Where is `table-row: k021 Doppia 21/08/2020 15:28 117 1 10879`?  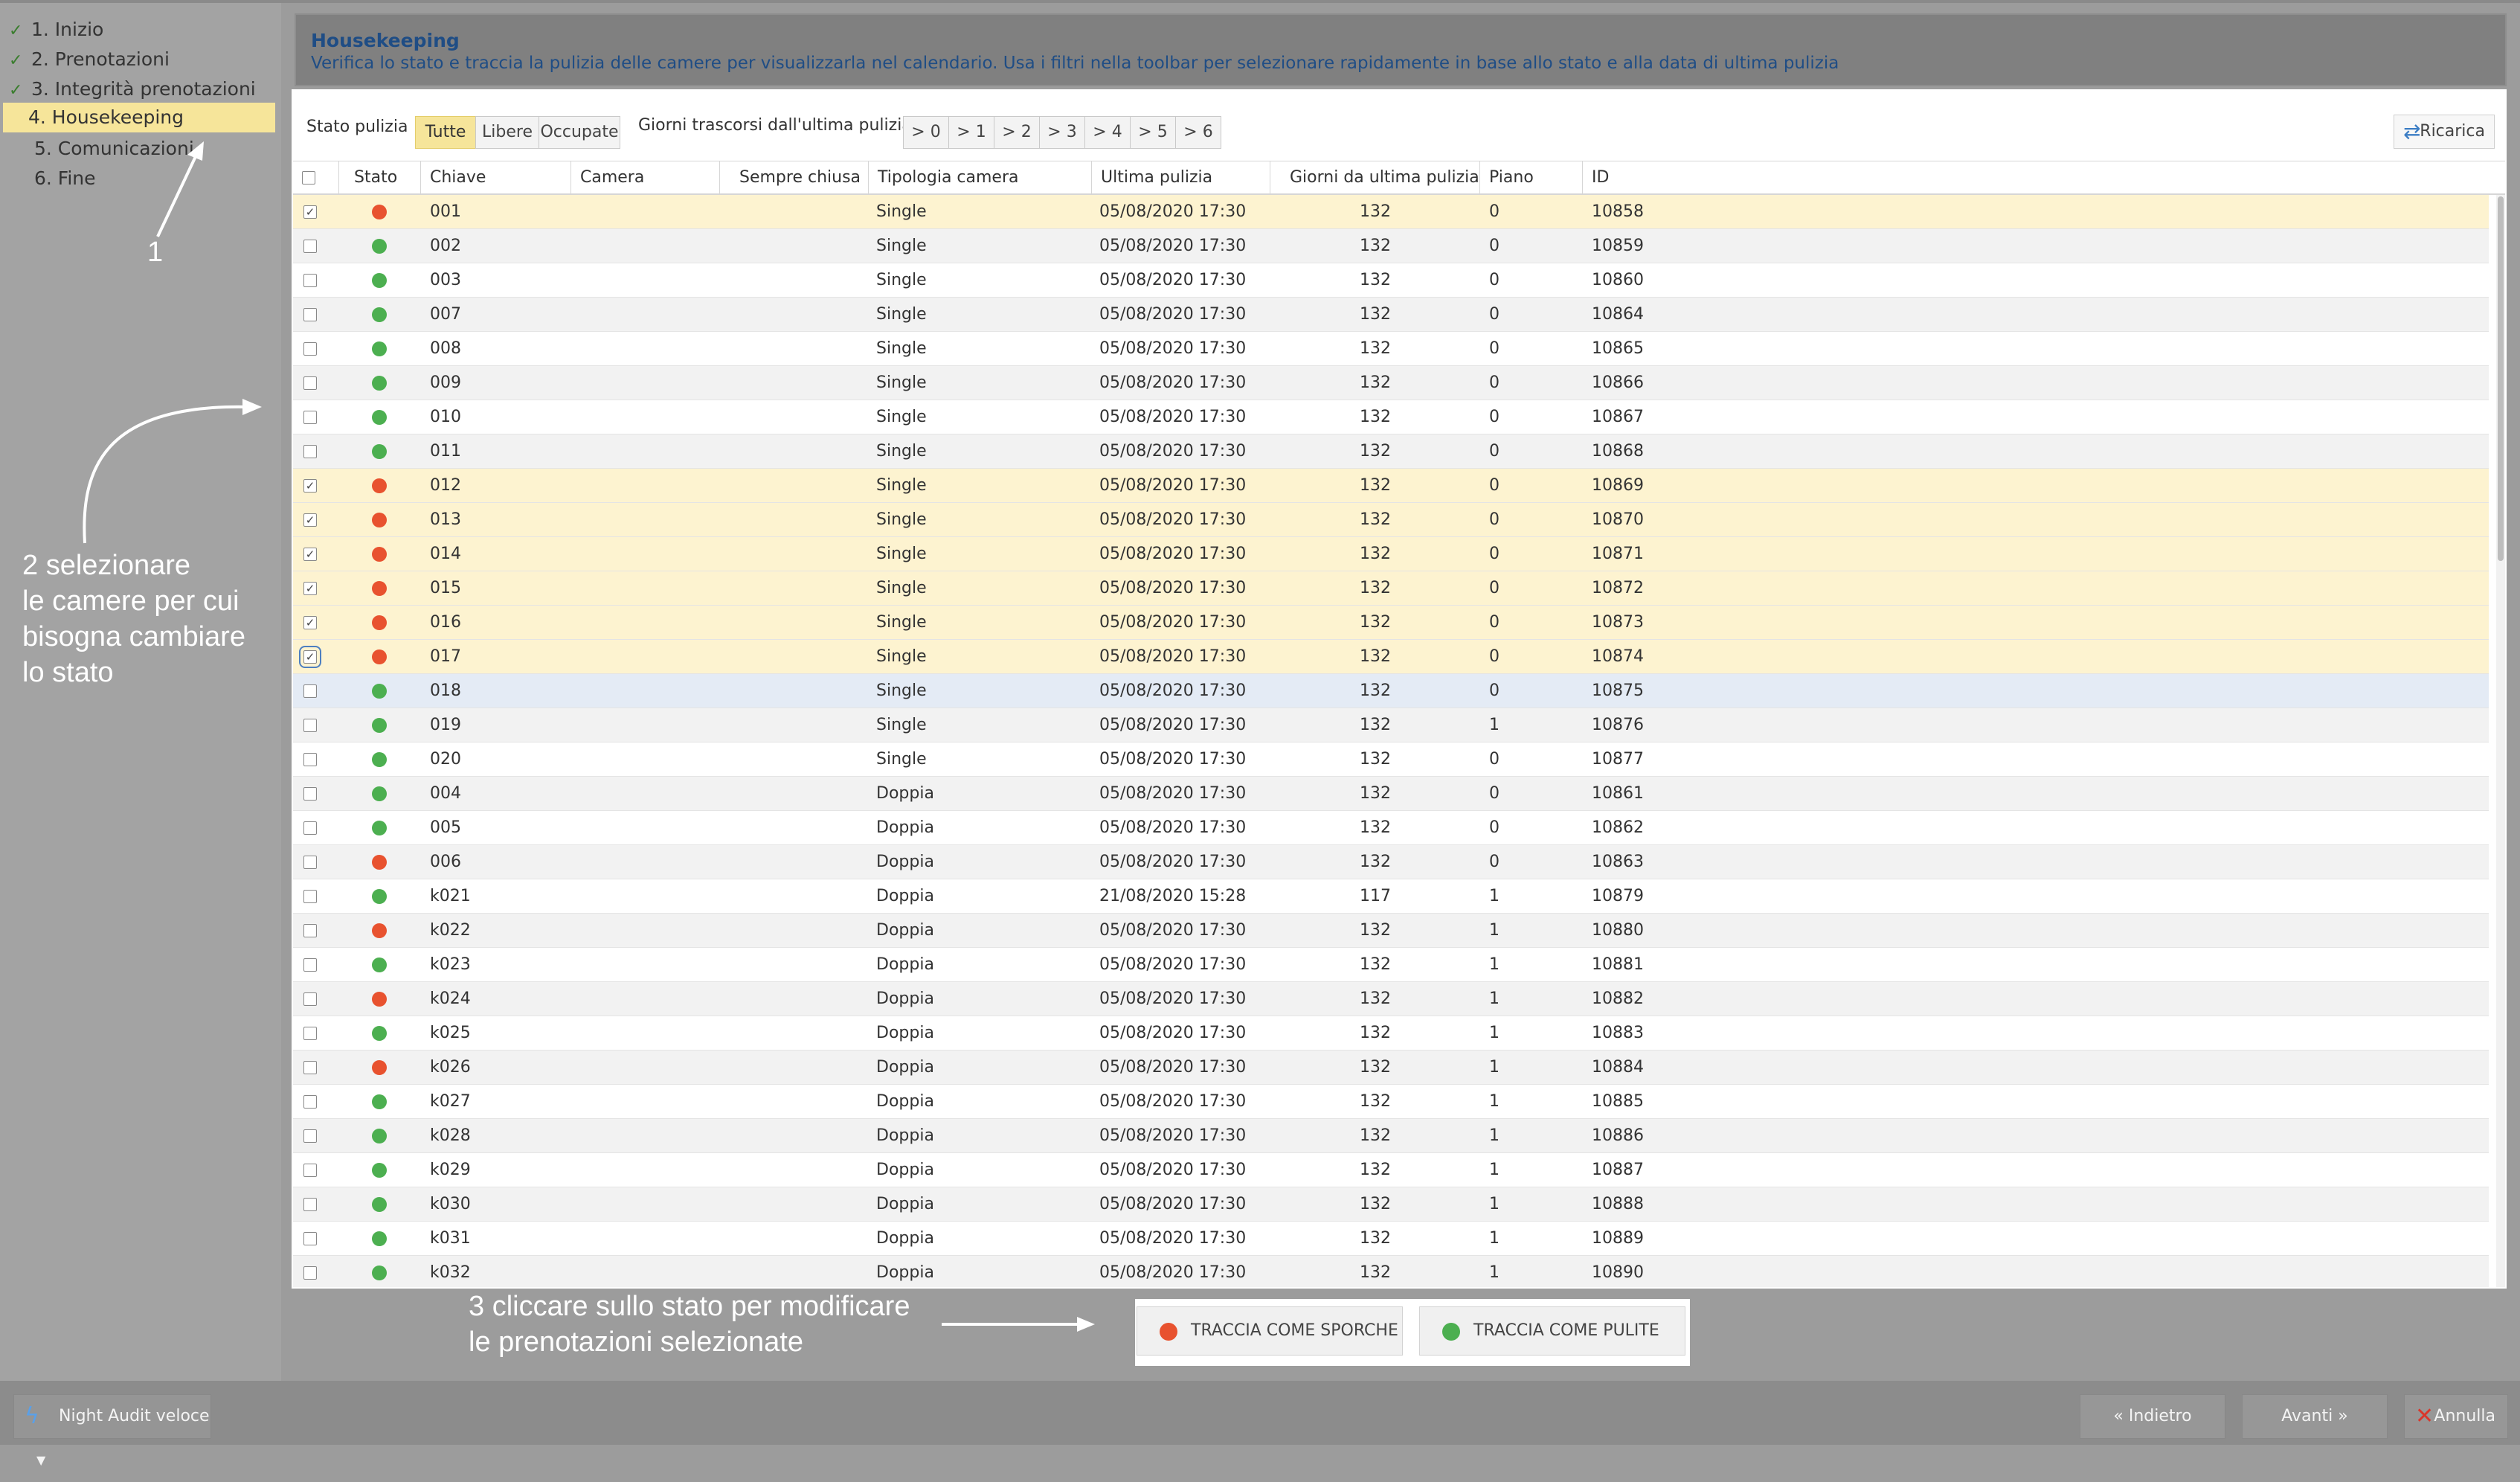
table-row: k021 Doppia 21/08/2020 15:28 117 1 10879 is located at coordinates (1391, 897).